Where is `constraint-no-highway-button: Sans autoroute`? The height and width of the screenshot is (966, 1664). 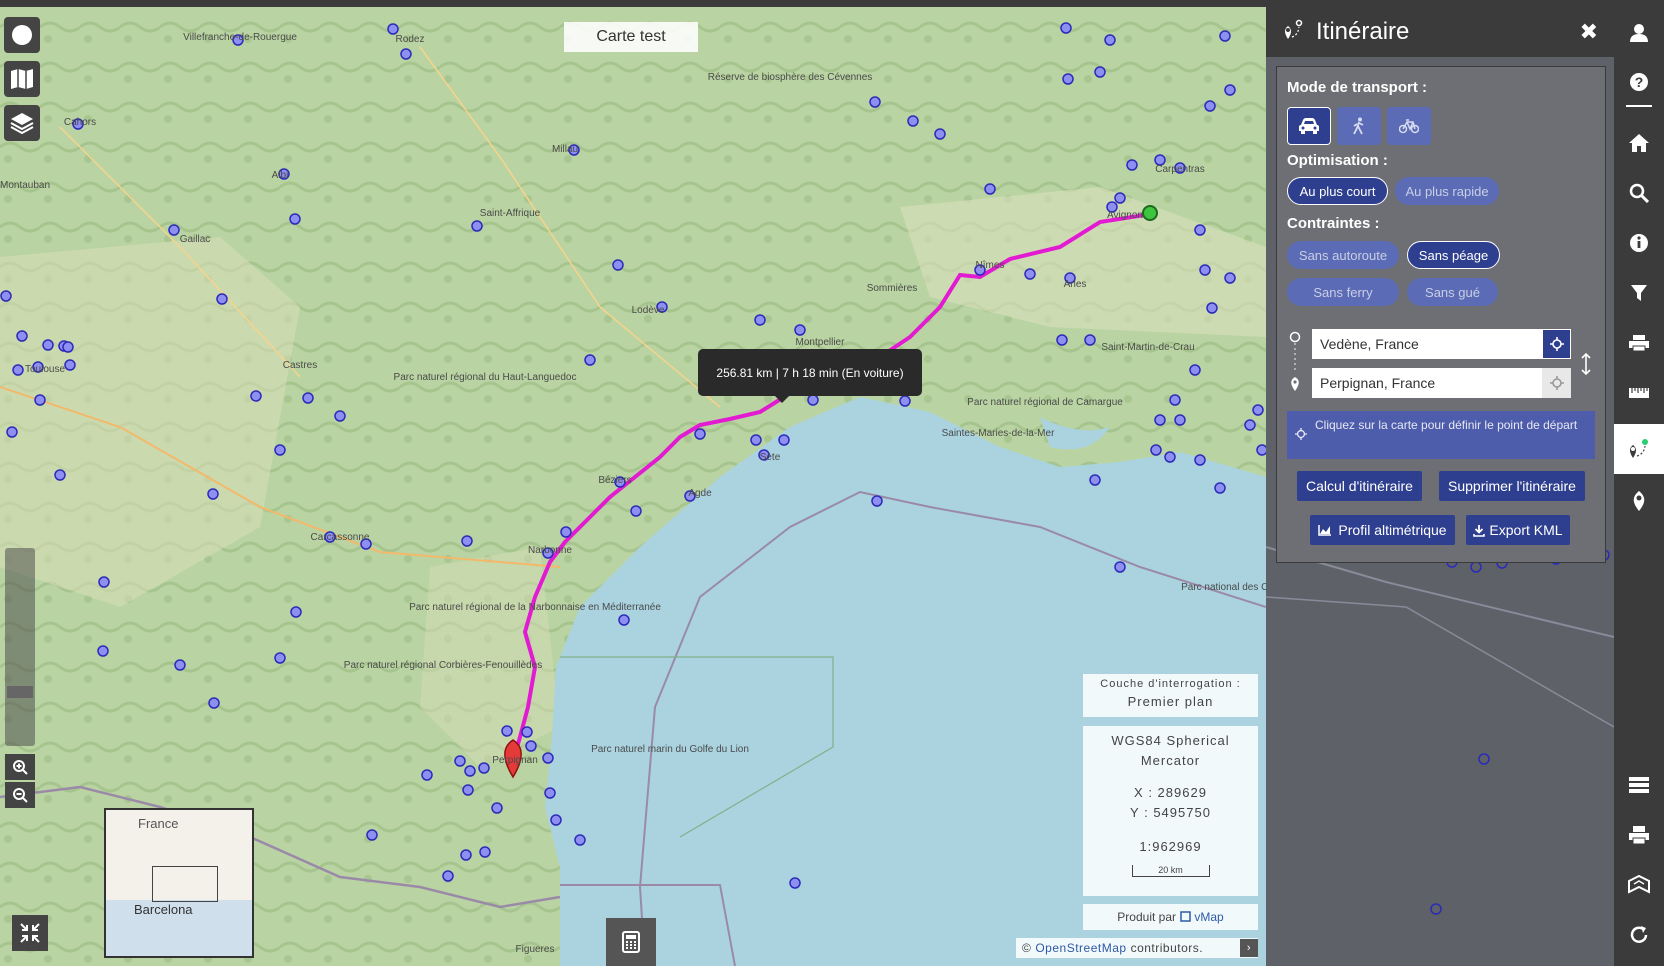 constraint-no-highway-button: Sans autoroute is located at coordinates (1343, 255).